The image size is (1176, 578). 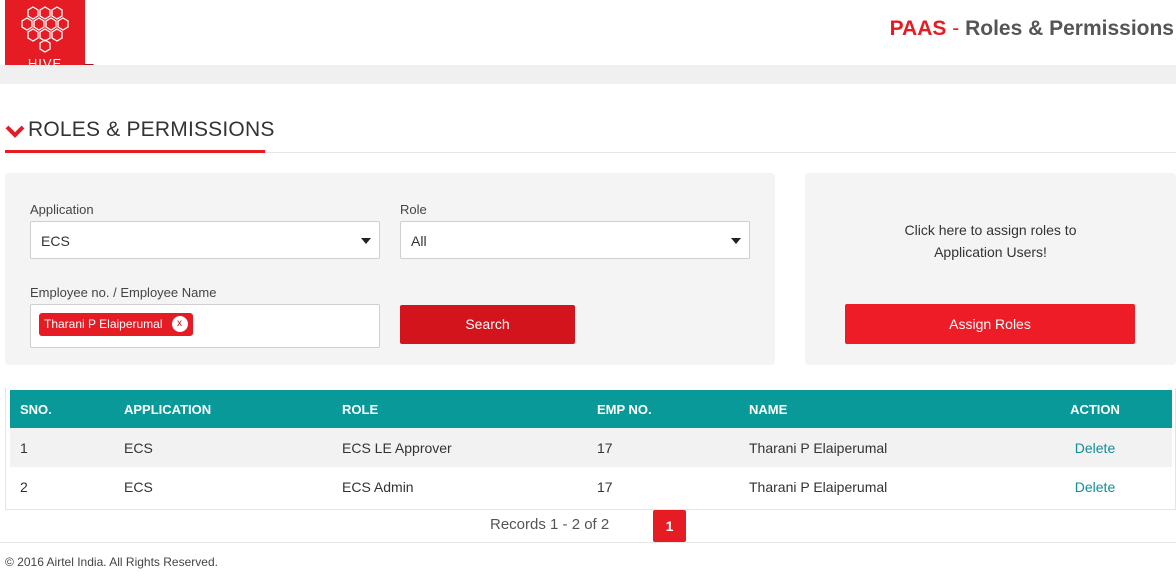 I want to click on application-label: Application, so click(x=62, y=209).